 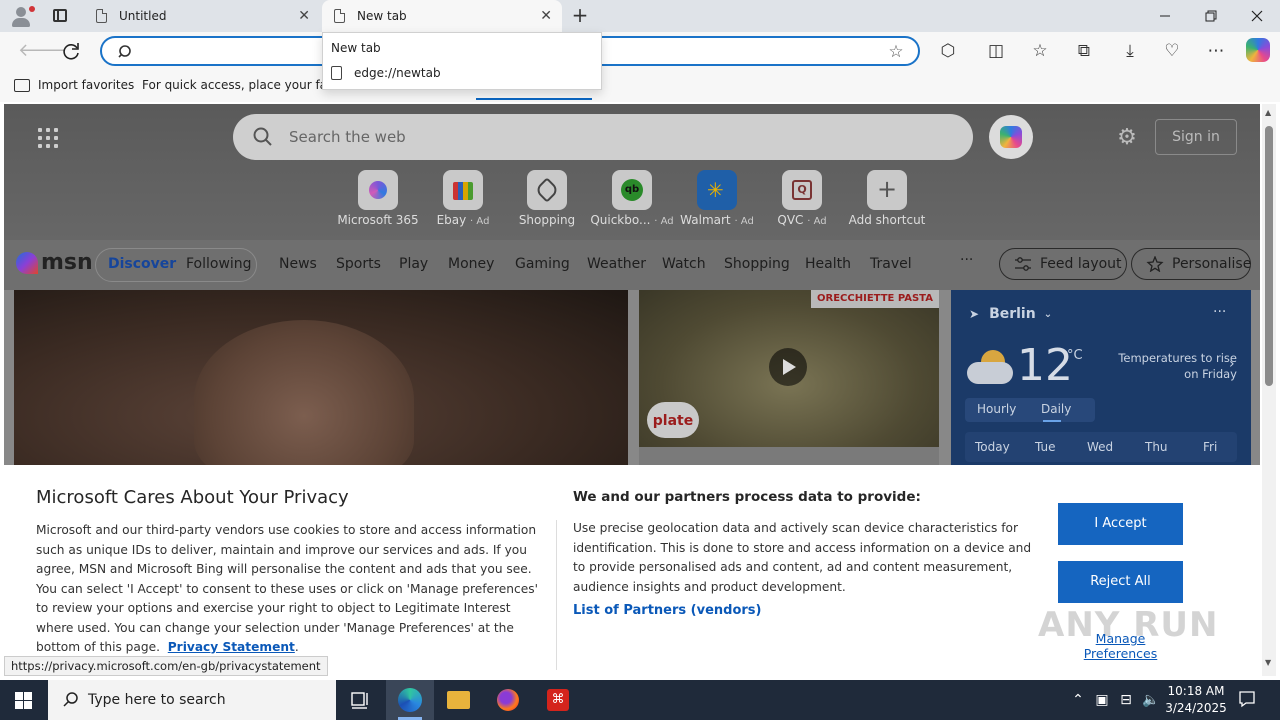 What do you see at coordinates (231, 647) in the screenshot?
I see `privacy-statement-link: Privacy Statement` at bounding box center [231, 647].